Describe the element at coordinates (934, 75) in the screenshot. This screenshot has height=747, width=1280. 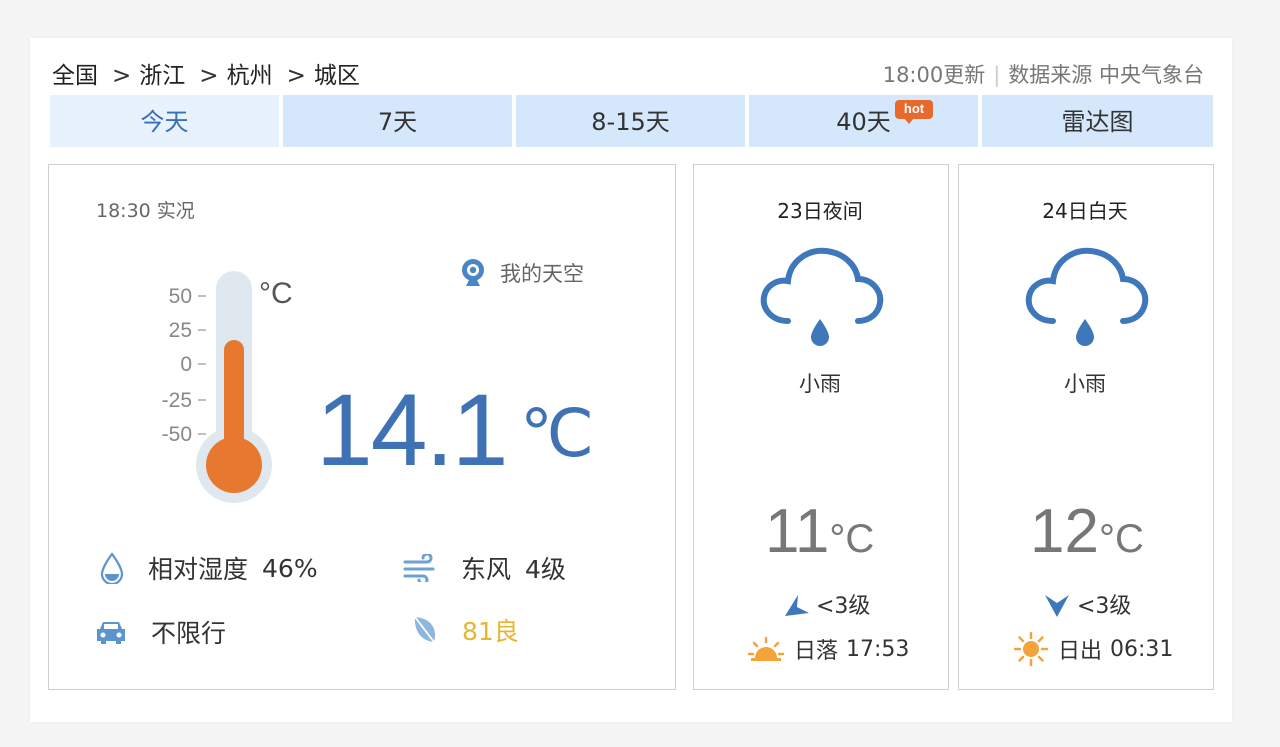
I see `update-time: 18:00更新` at that location.